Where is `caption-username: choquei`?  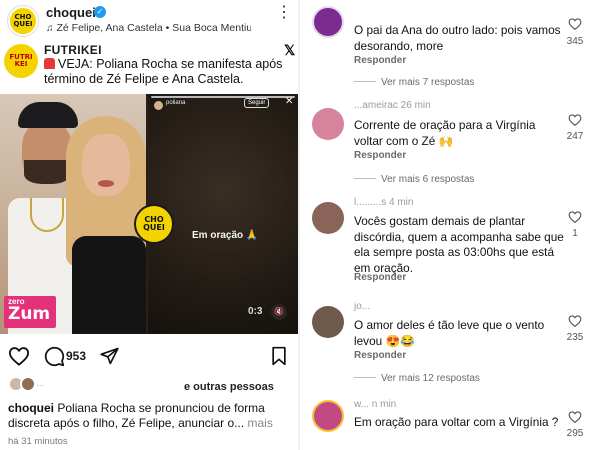
caption-username: choquei is located at coordinates (31, 408).